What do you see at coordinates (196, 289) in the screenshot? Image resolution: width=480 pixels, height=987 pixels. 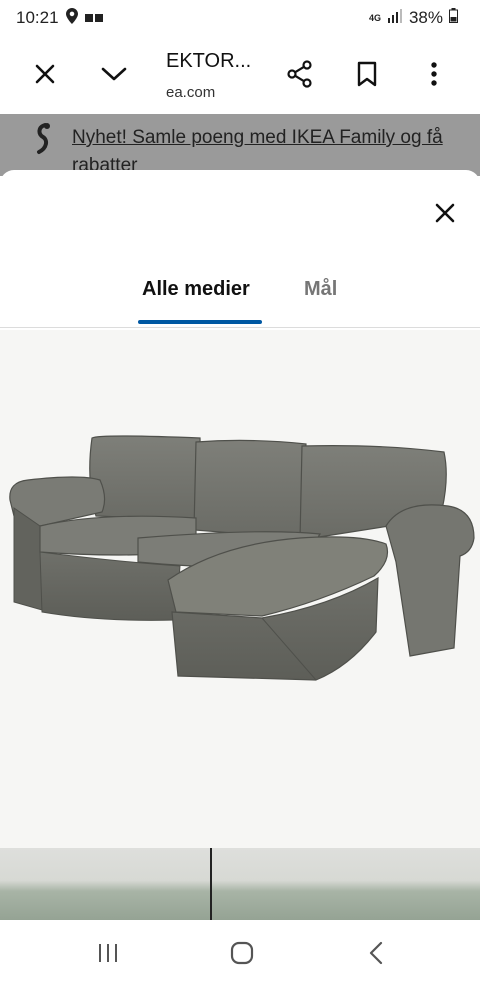 I see `tab-all-media: Alle medier` at bounding box center [196, 289].